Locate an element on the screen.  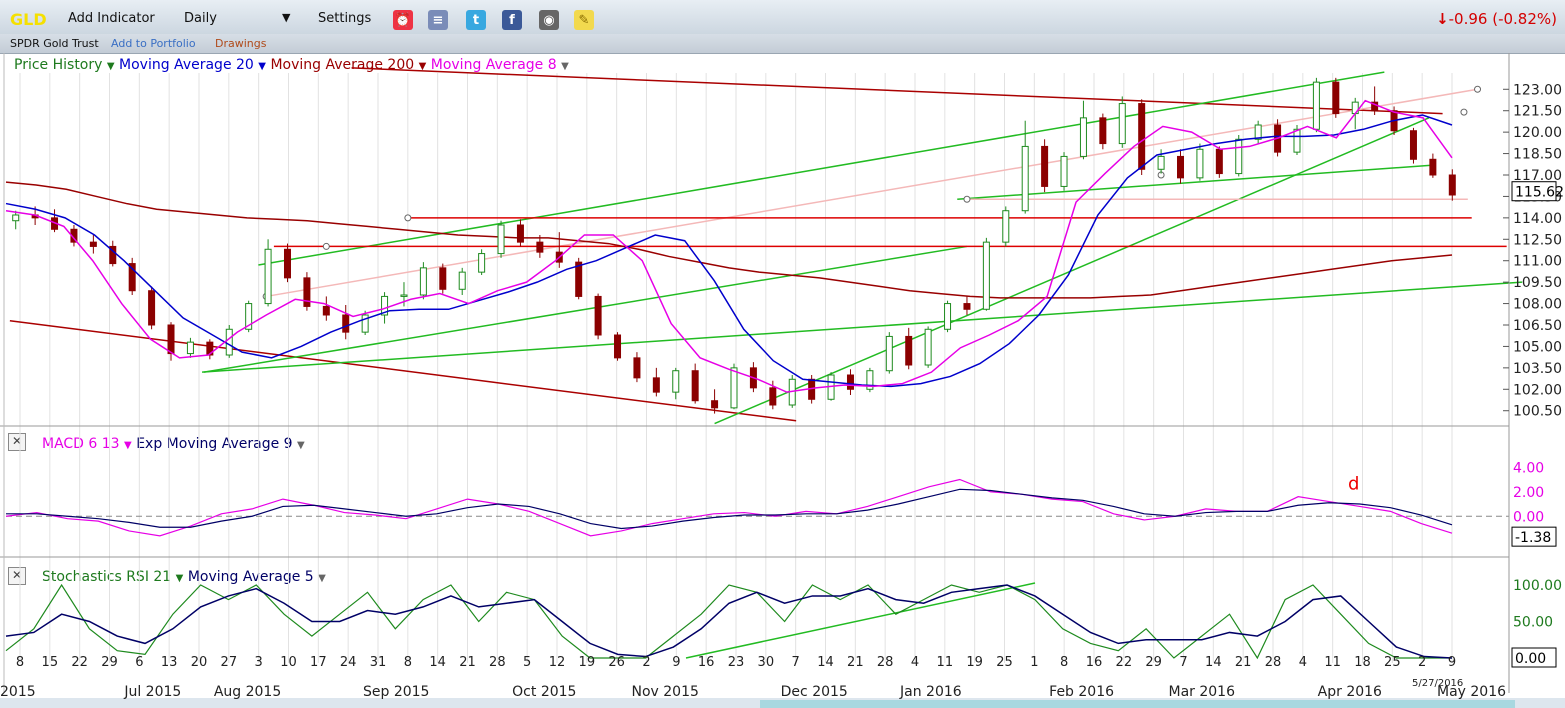
x-tick-label: 15 is located at coordinates (50, 662).